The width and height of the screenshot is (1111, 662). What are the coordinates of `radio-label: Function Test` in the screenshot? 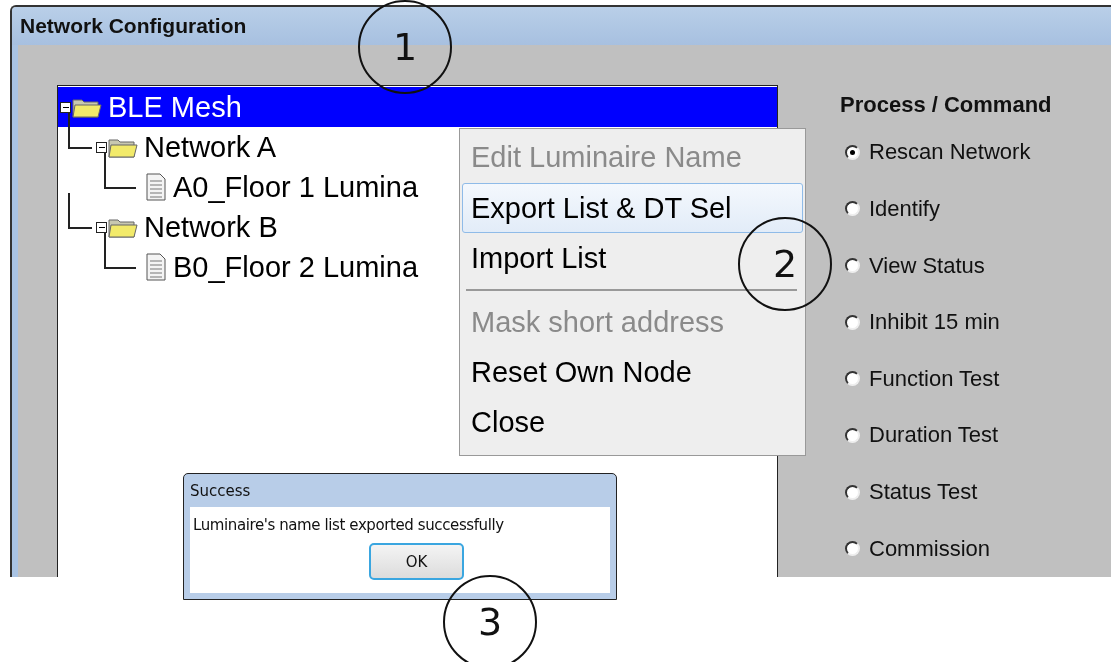 It's located at (934, 378).